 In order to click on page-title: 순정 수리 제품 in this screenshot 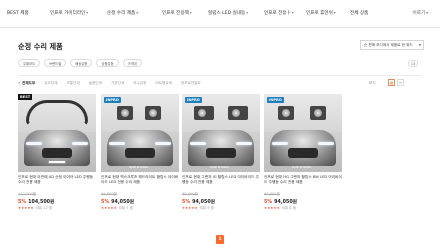, I will do `click(40, 46)`.